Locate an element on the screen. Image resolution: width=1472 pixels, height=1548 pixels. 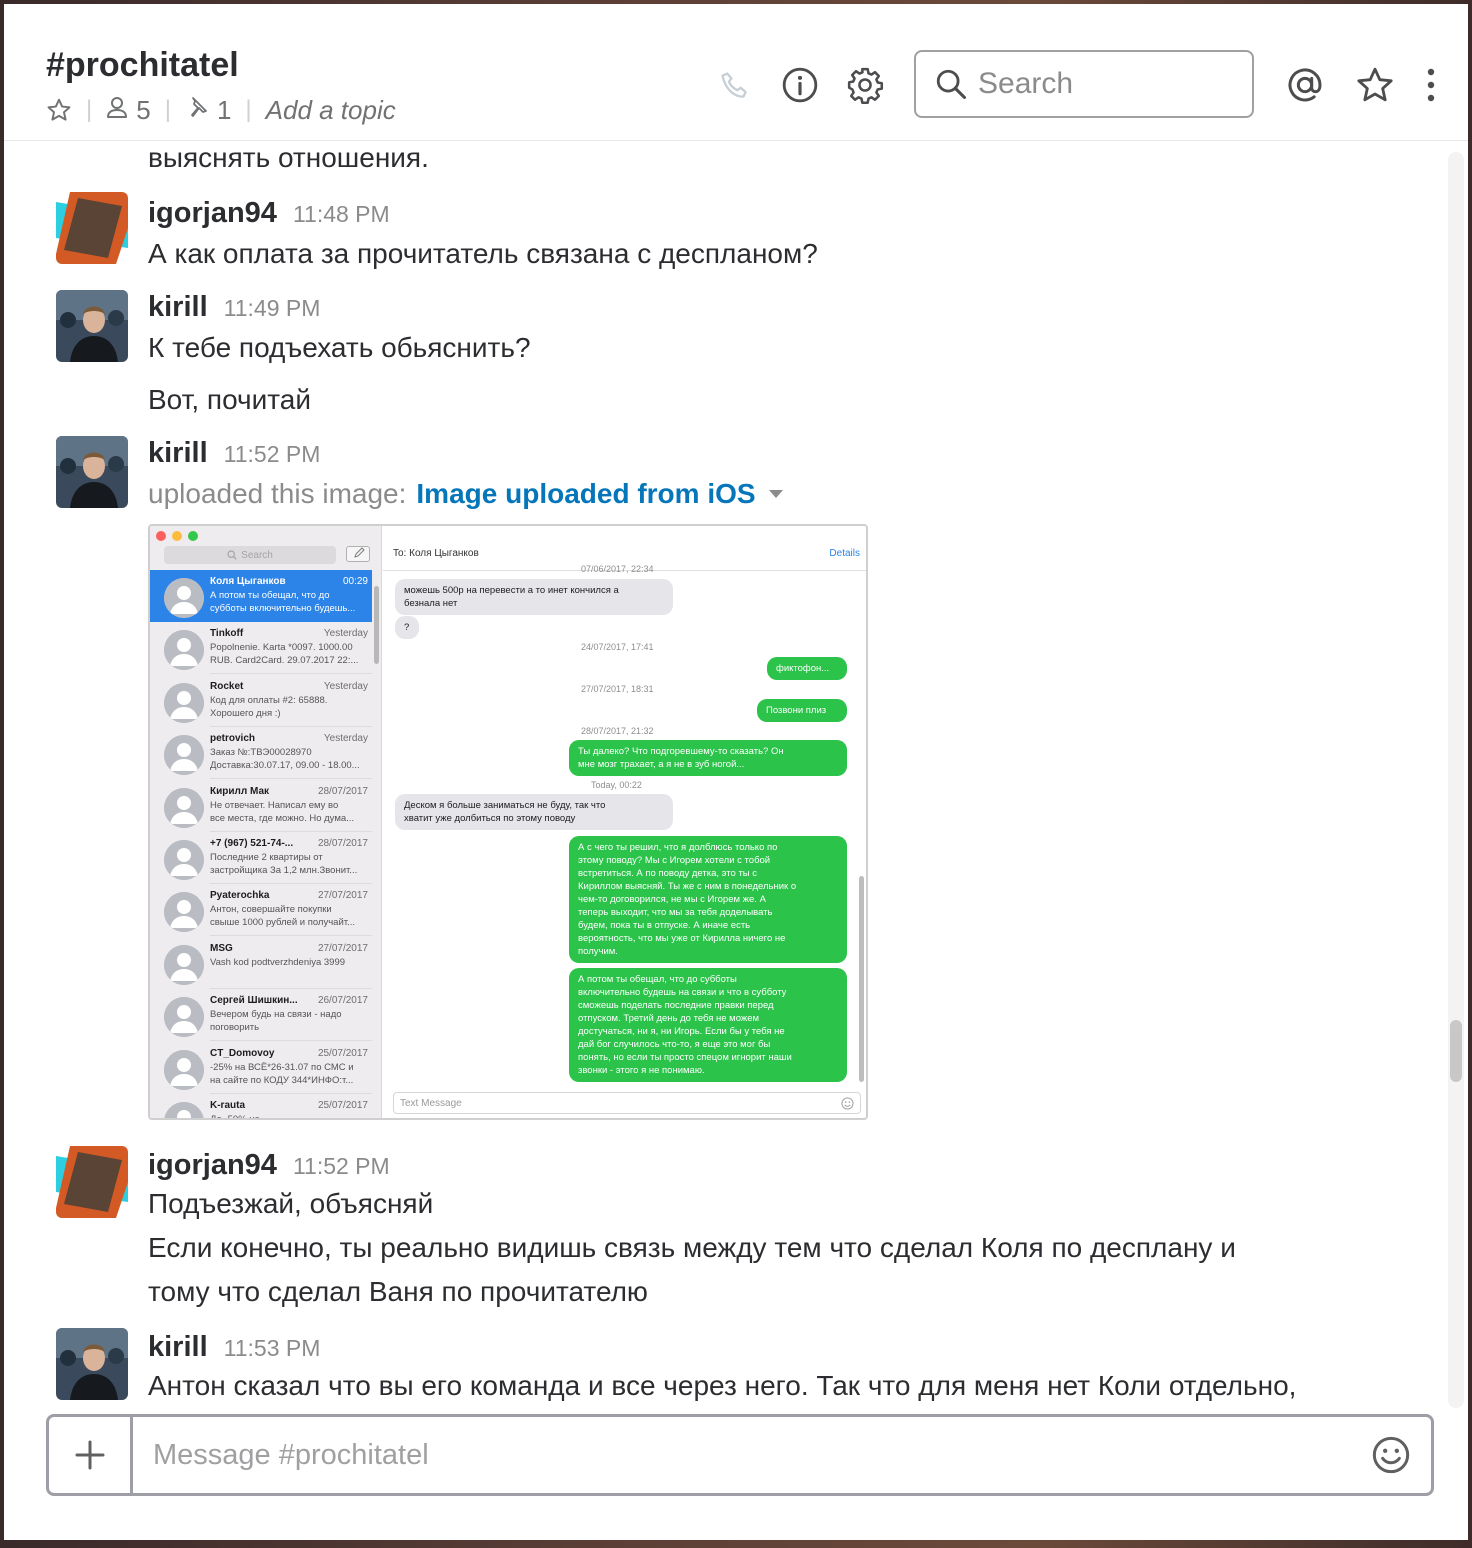
plus-icon is located at coordinates (90, 1455).